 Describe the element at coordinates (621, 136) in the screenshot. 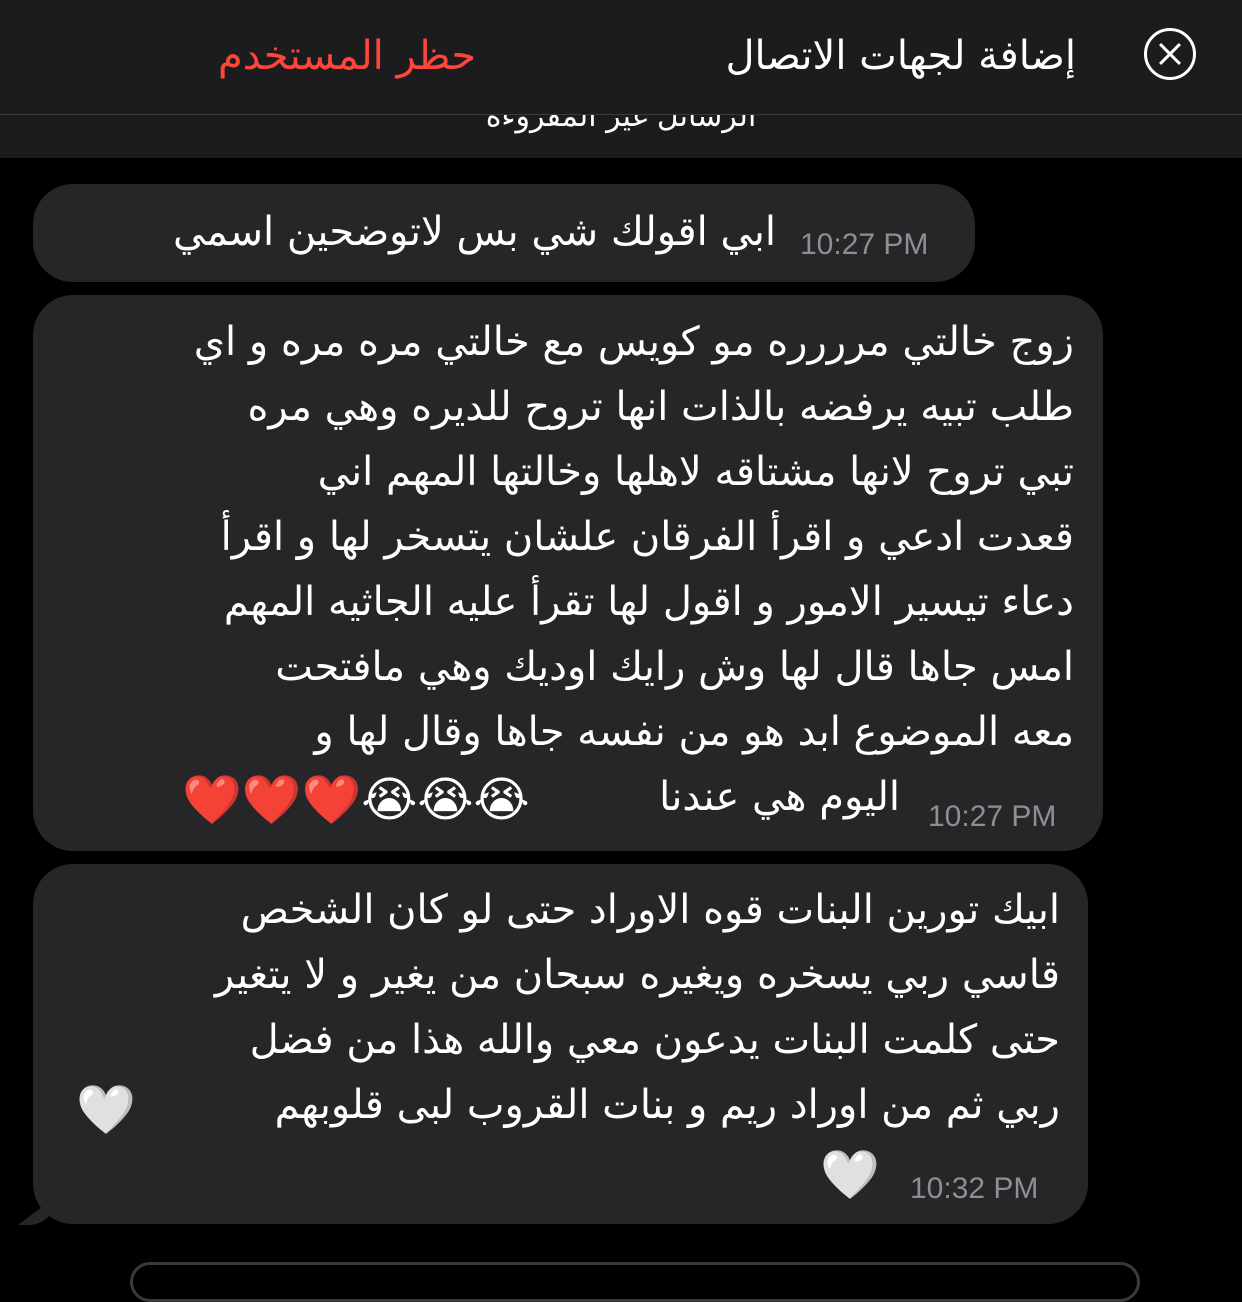

I see `unread-messages-divider: الرسائل غير المقروءة` at that location.